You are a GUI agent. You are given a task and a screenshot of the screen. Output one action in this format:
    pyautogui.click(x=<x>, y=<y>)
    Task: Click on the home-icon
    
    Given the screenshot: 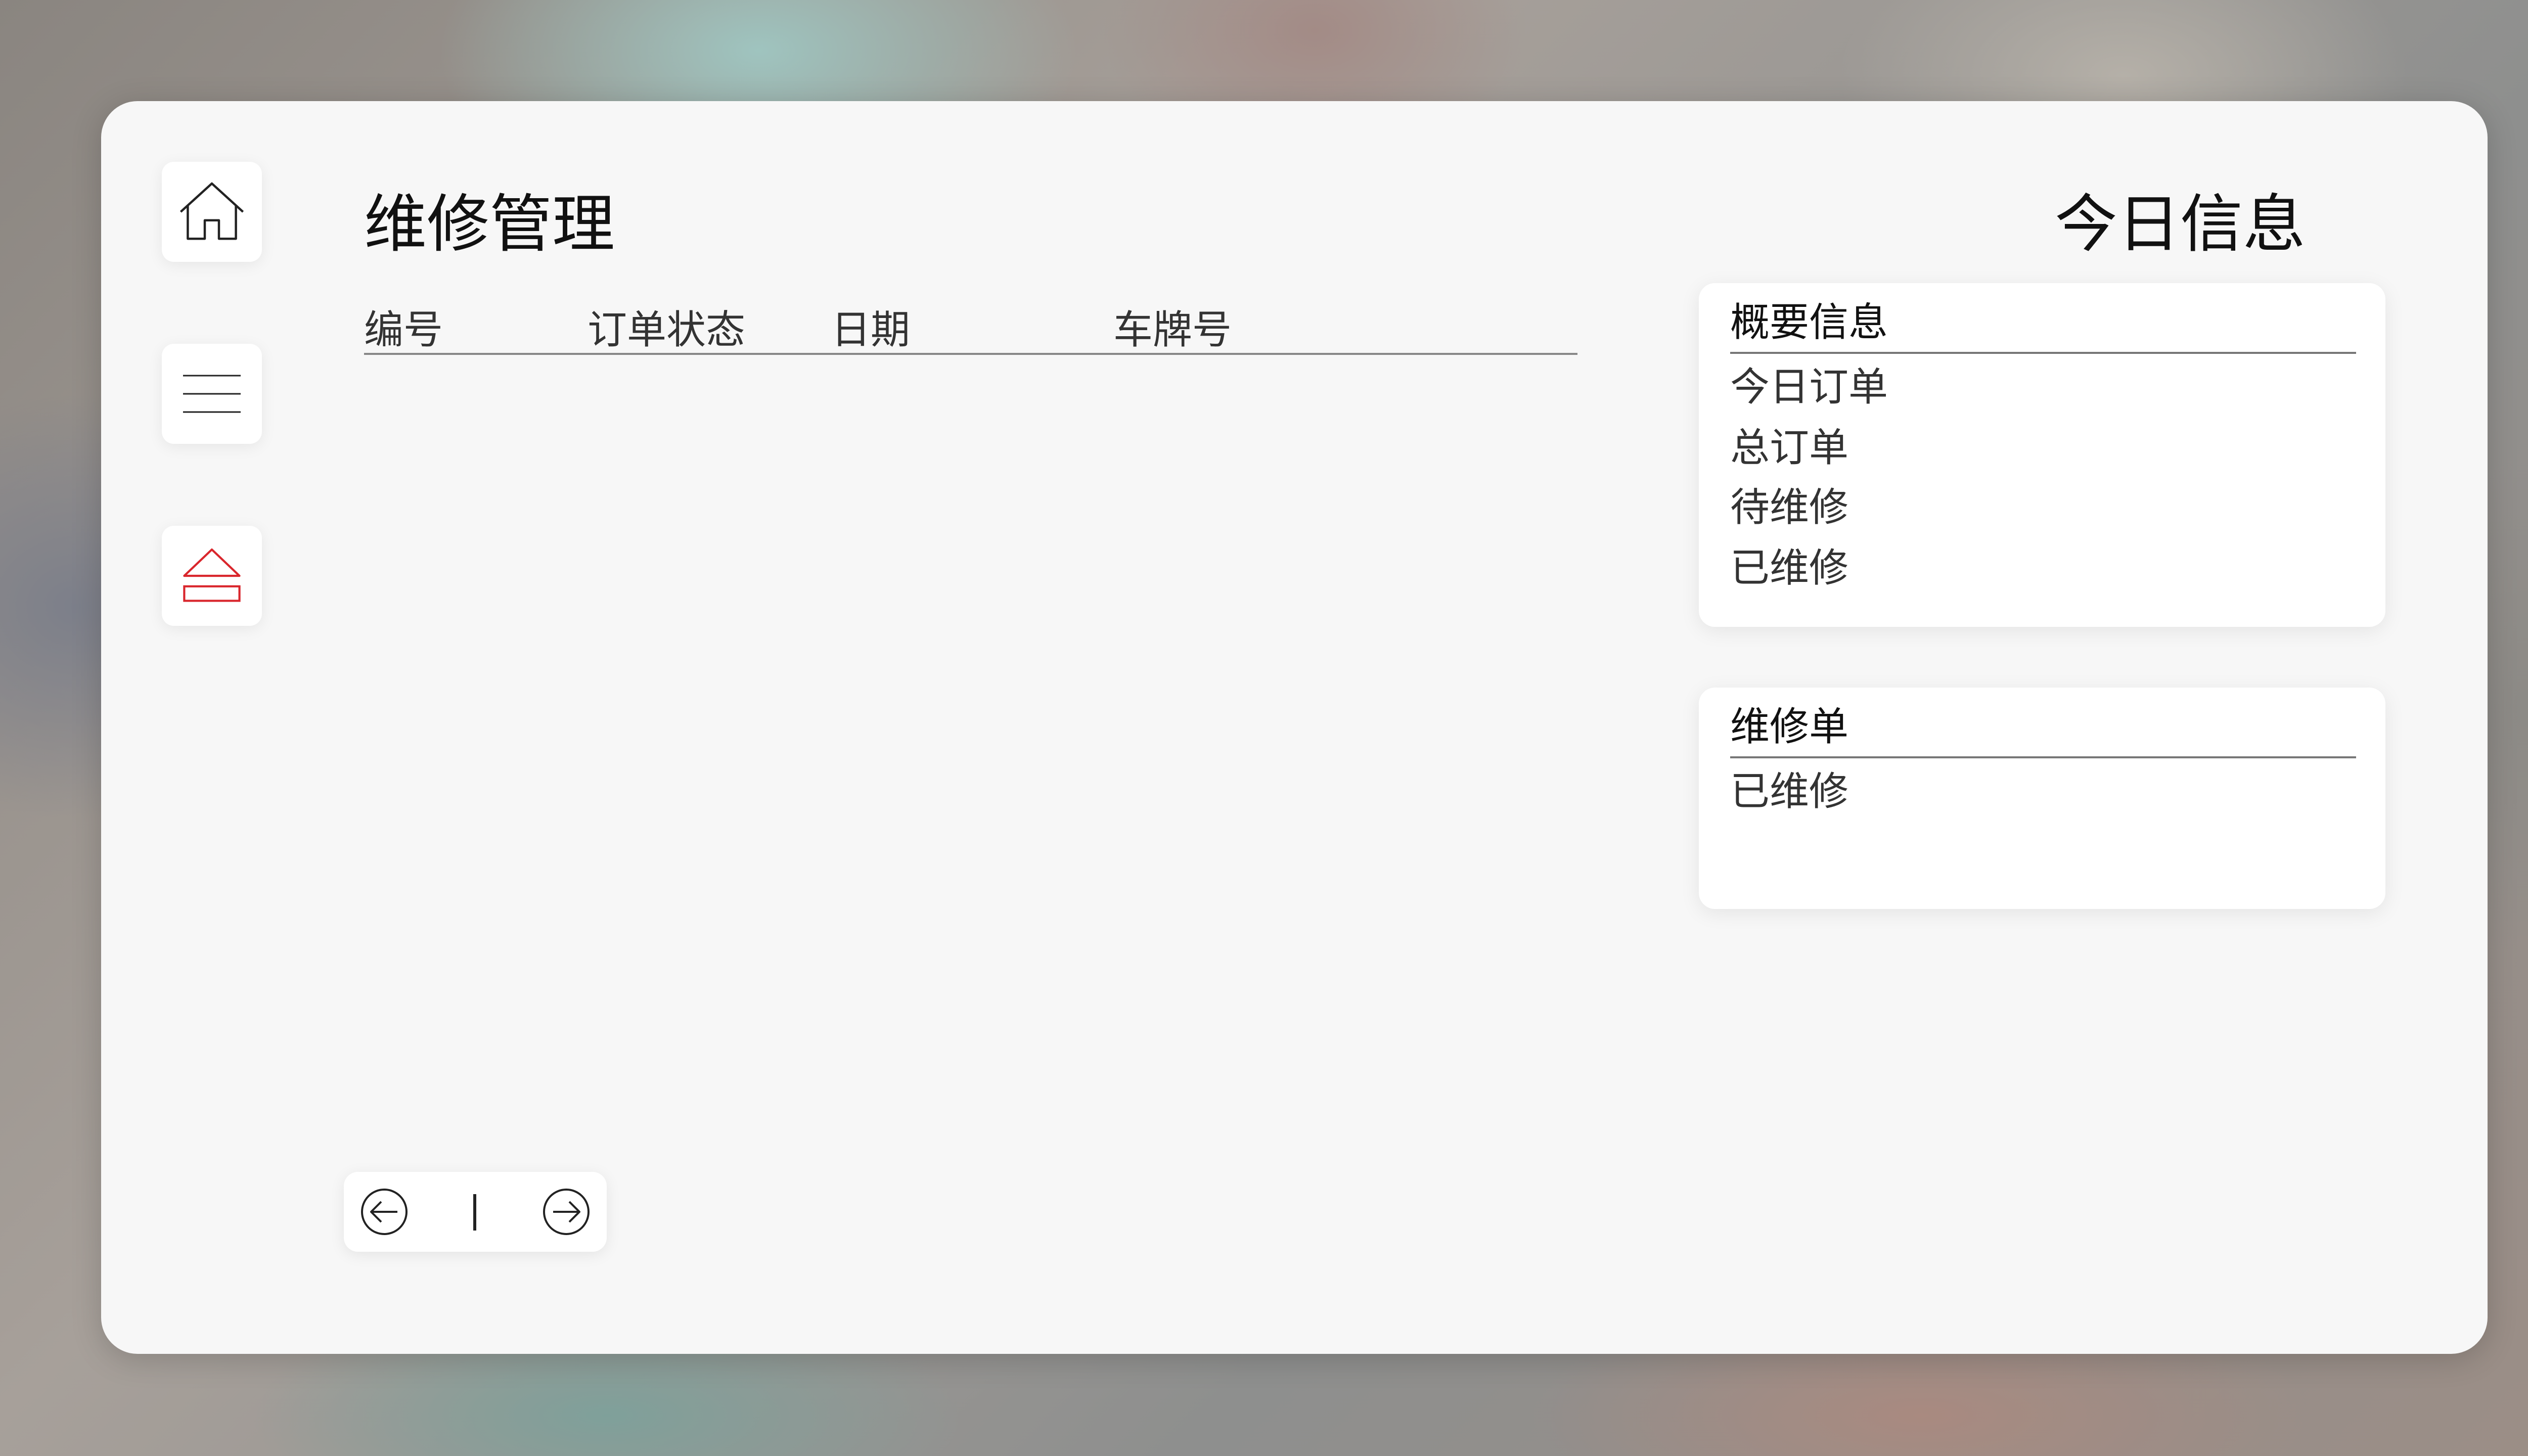 What is the action you would take?
    pyautogui.click(x=212, y=211)
    